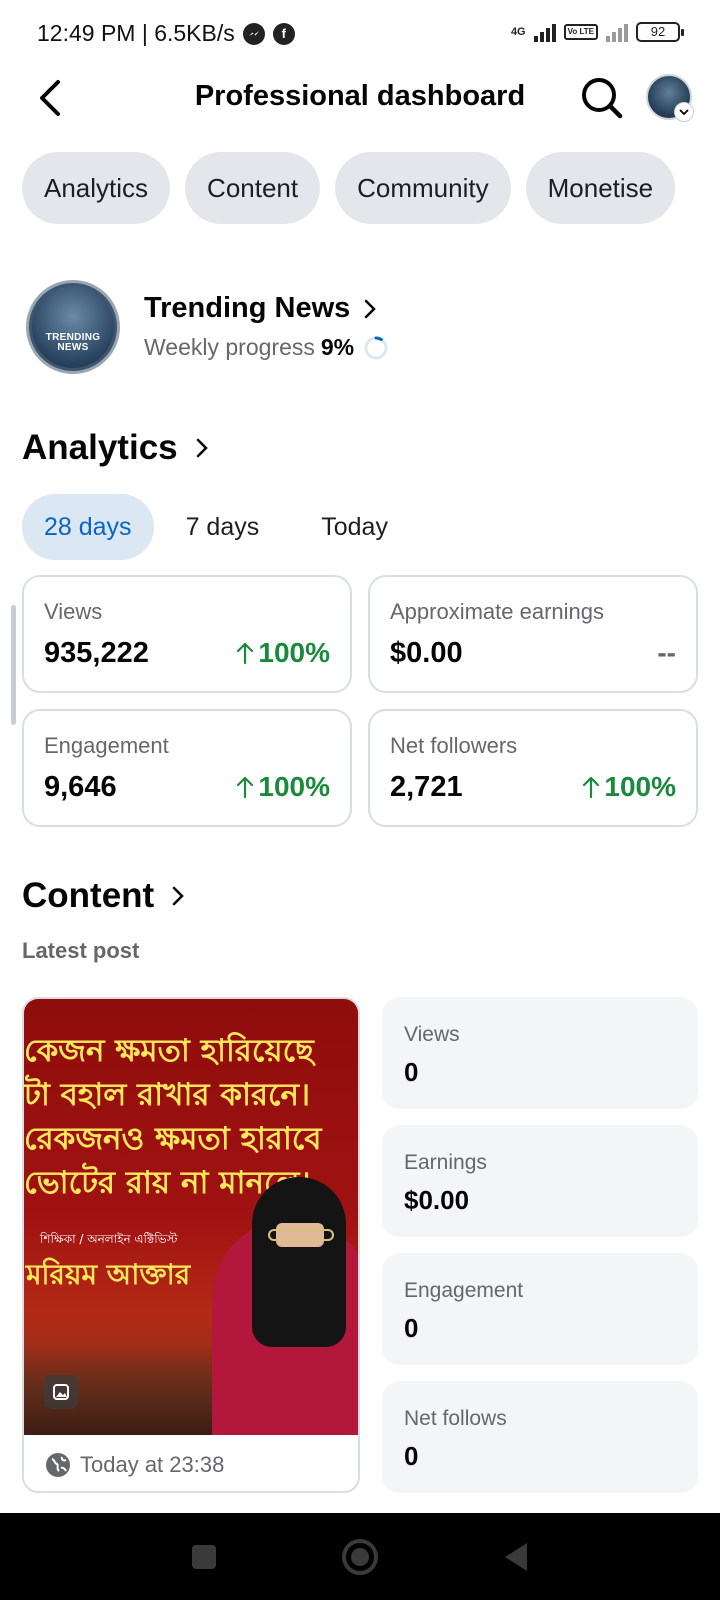  What do you see at coordinates (136, 33) in the screenshot?
I see `status-time-speed: 12:49 PM | 6.5KB/s` at bounding box center [136, 33].